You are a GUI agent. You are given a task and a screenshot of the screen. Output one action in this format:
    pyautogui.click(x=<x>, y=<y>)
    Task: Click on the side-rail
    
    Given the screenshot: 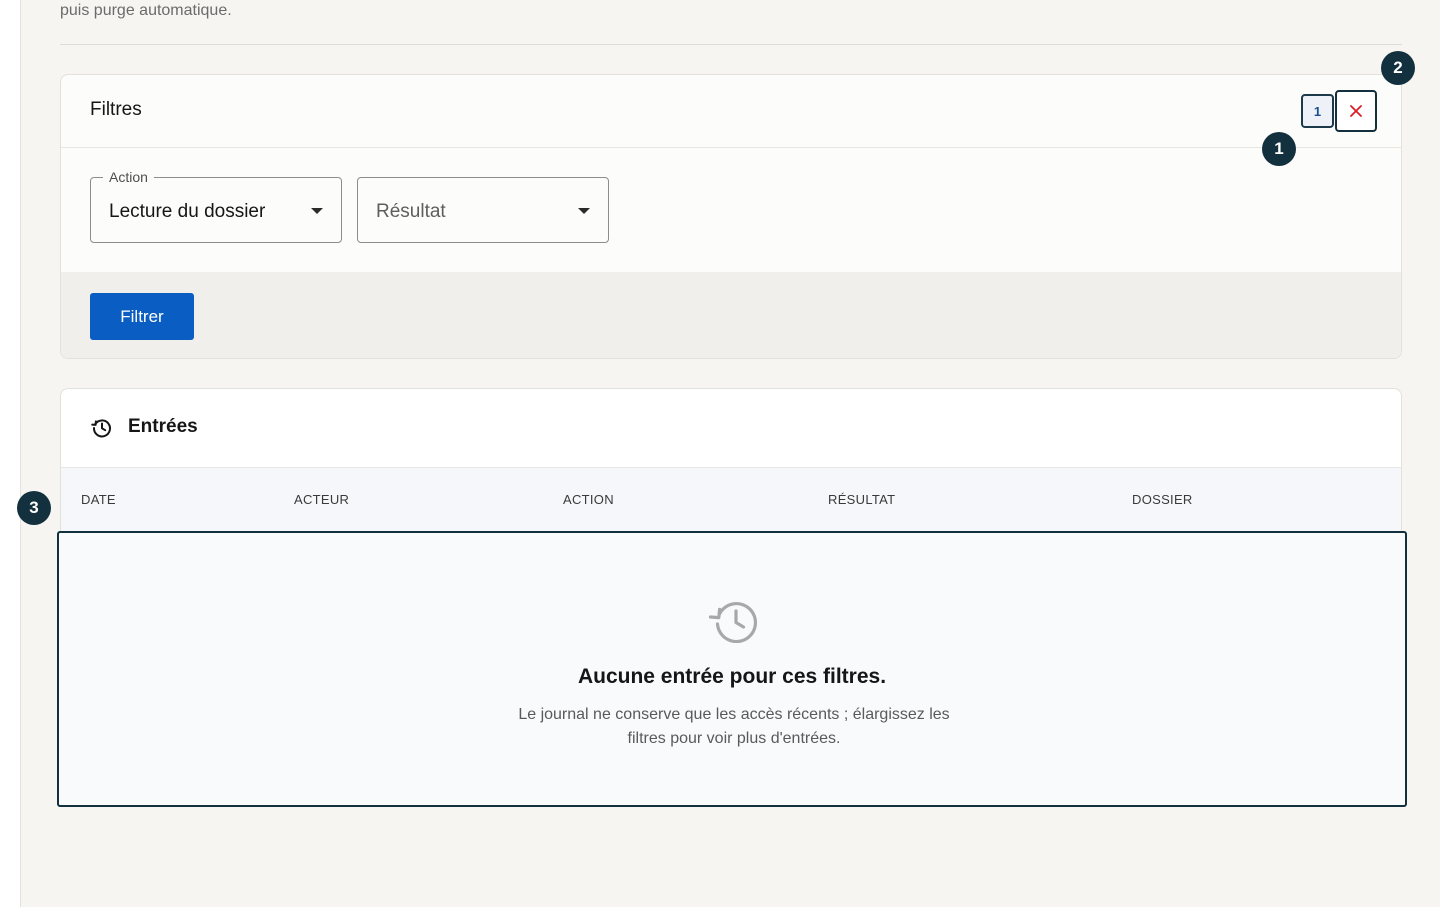 What is the action you would take?
    pyautogui.click(x=10, y=453)
    